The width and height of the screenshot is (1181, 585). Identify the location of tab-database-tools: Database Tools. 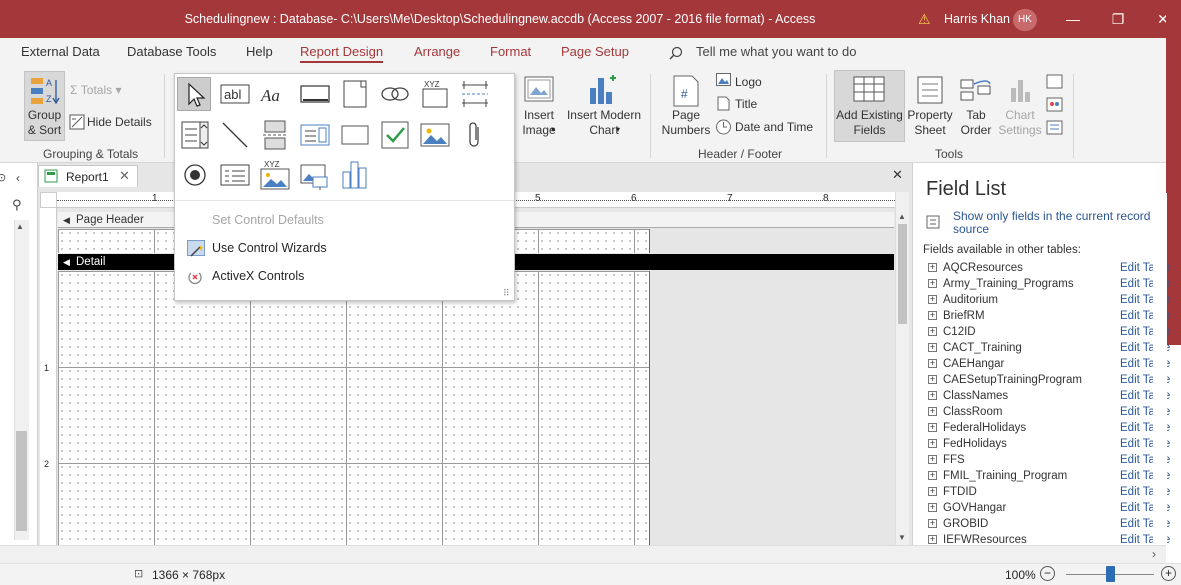
(171, 51).